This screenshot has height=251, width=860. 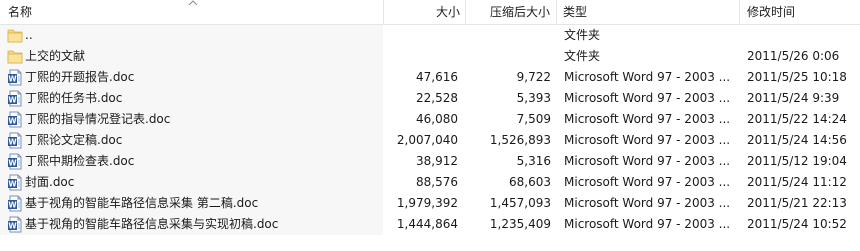 What do you see at coordinates (802, 12) in the screenshot?
I see `column-header-modified: 修改时间` at bounding box center [802, 12].